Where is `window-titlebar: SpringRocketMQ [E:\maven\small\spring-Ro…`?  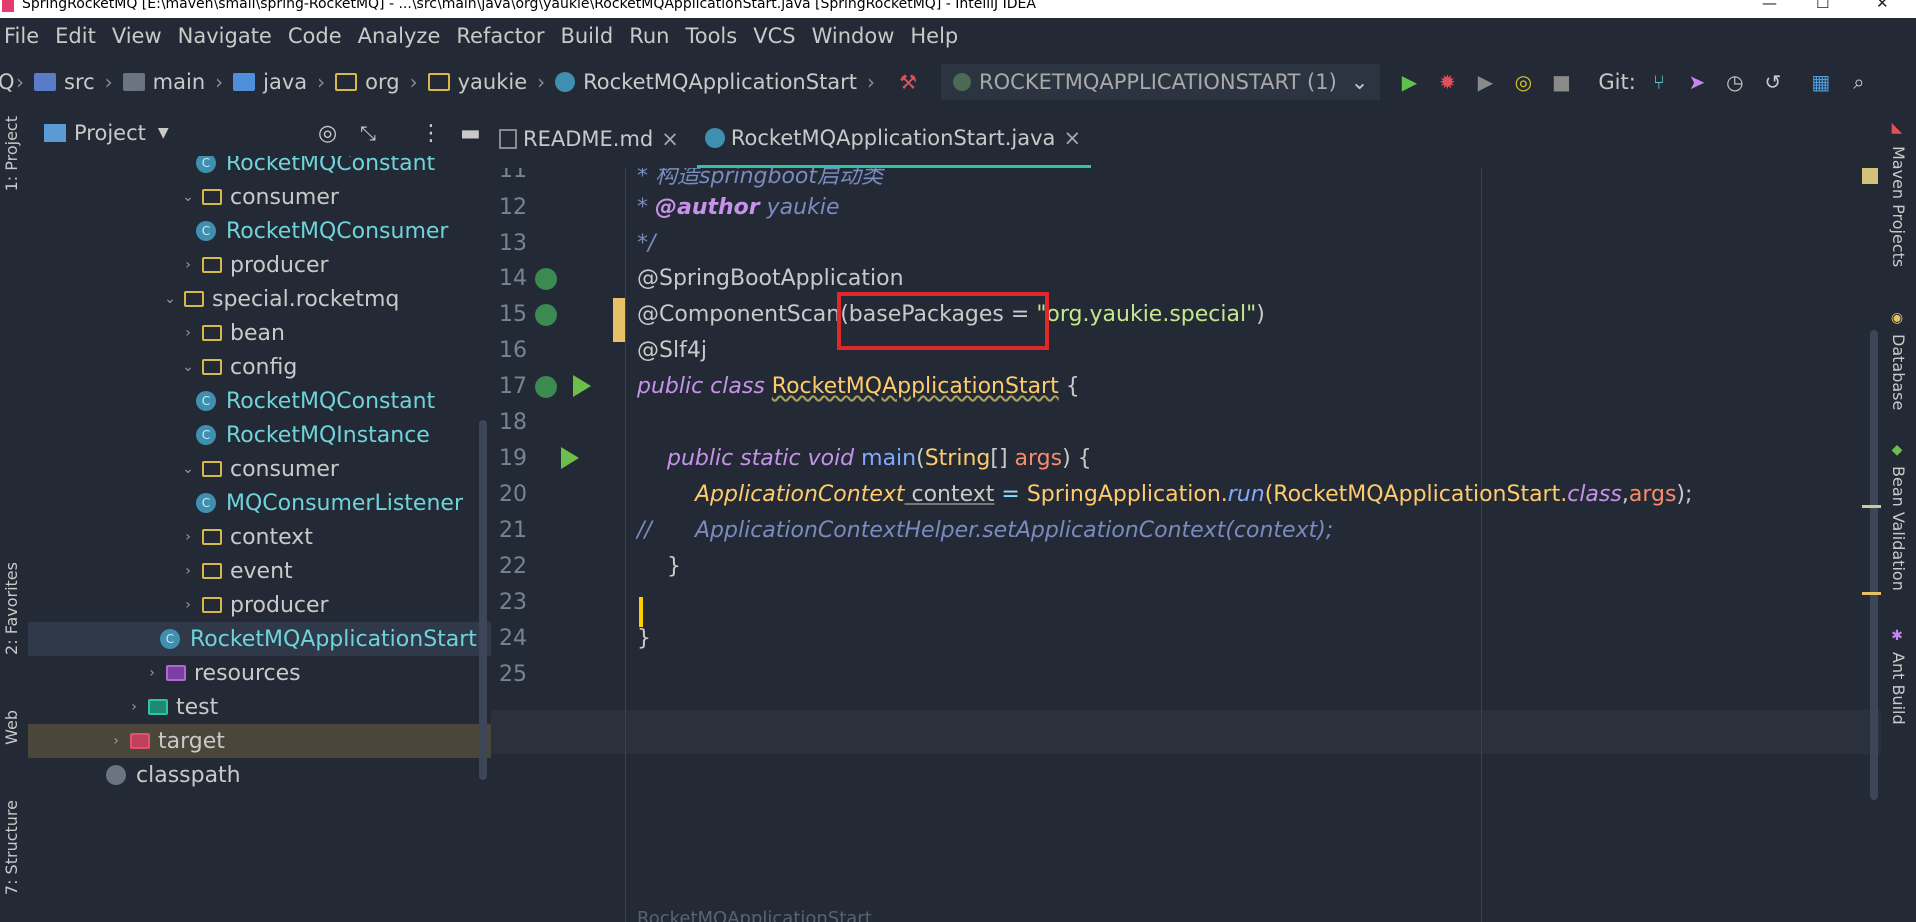
window-titlebar: SpringRocketMQ [E:\maven\small\spring-Ro… is located at coordinates (958, 9).